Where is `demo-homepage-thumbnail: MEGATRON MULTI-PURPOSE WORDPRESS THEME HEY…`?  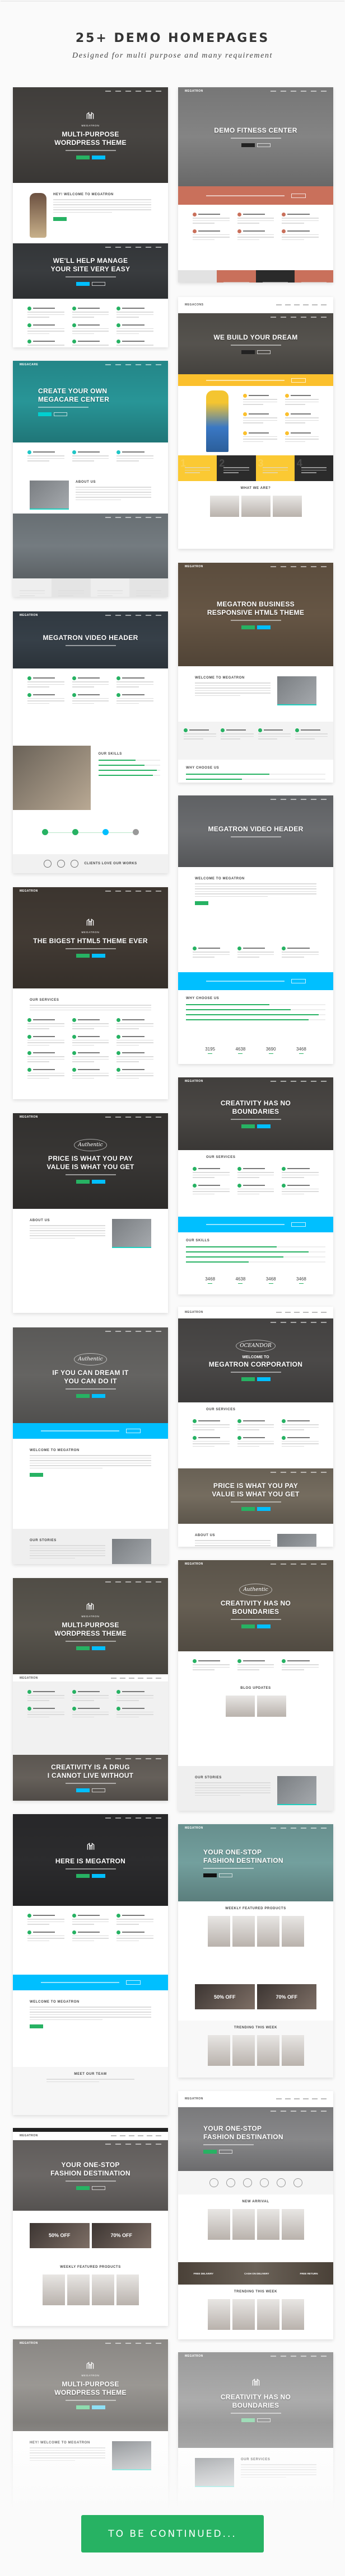 demo-homepage-thumbnail: MEGATRON MULTI-PURPOSE WORDPRESS THEME HEY… is located at coordinates (90, 217).